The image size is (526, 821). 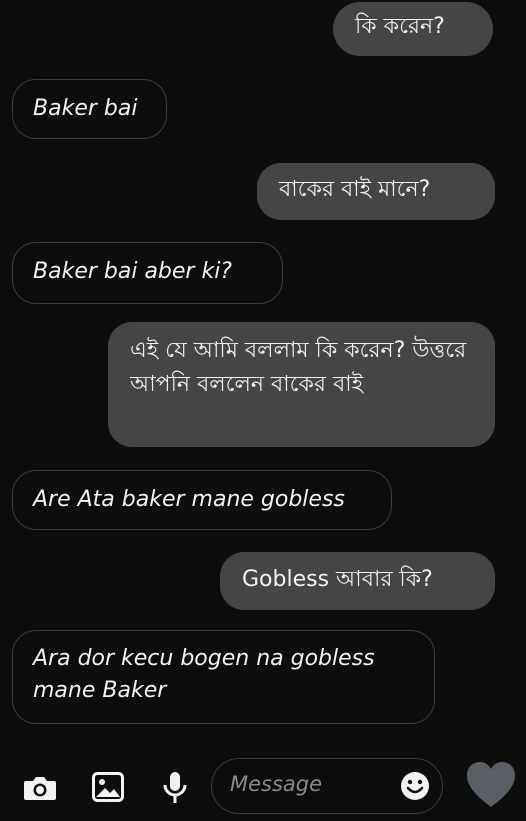 I want to click on camera-icon, so click(x=40, y=790).